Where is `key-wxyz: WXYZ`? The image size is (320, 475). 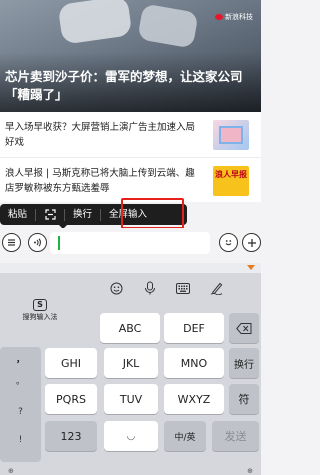
key-wxyz: WXYZ is located at coordinates (194, 399).